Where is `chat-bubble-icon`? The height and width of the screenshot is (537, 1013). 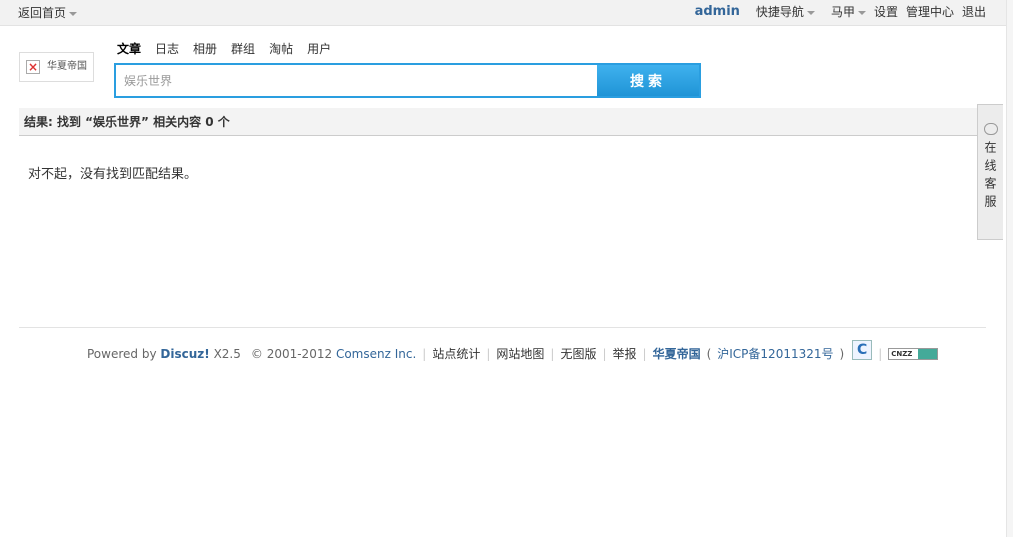
chat-bubble-icon is located at coordinates (990, 129).